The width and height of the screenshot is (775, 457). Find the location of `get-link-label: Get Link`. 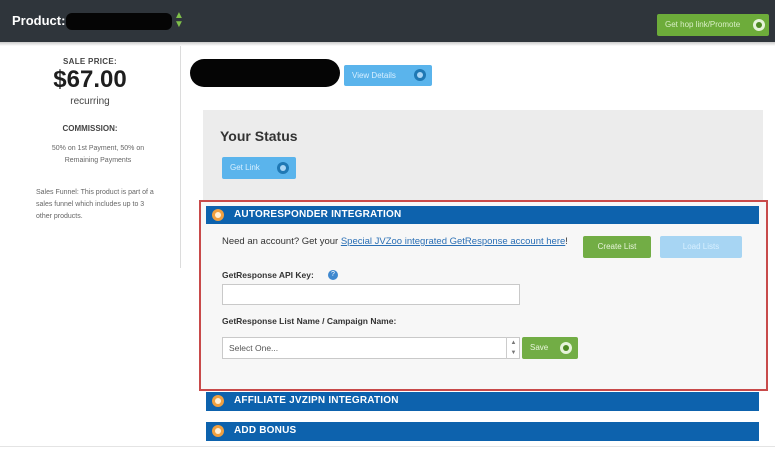

get-link-label: Get Link is located at coordinates (245, 167).